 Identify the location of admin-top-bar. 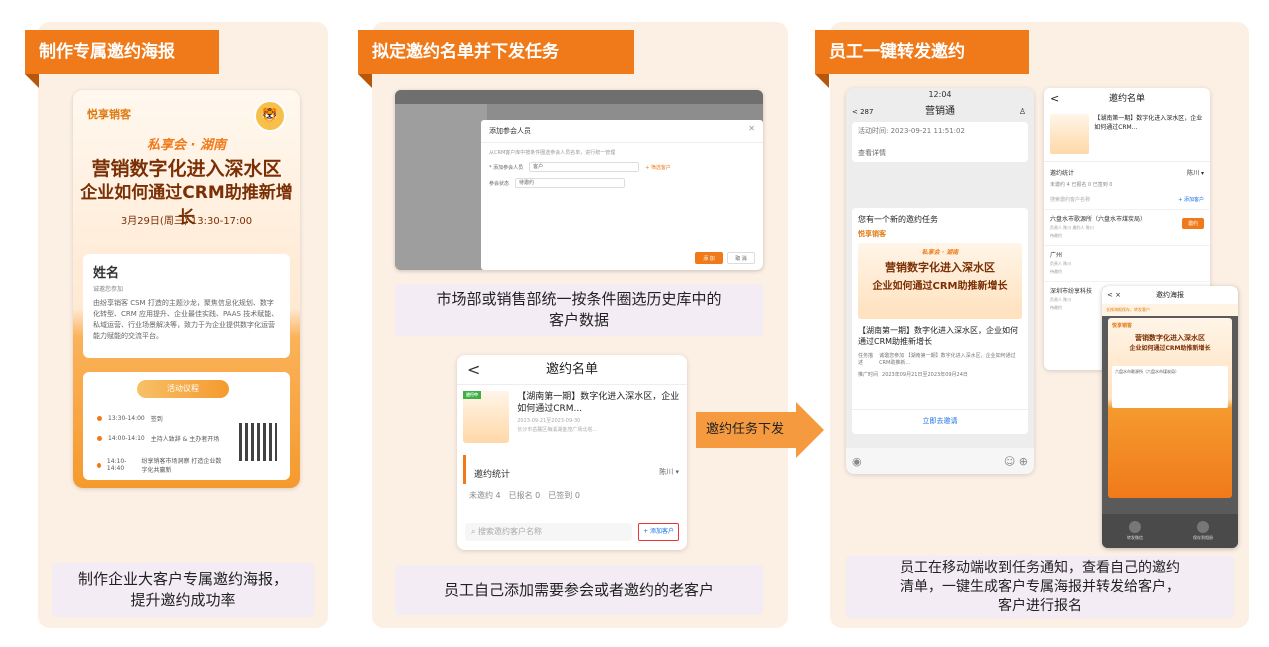
(579, 97).